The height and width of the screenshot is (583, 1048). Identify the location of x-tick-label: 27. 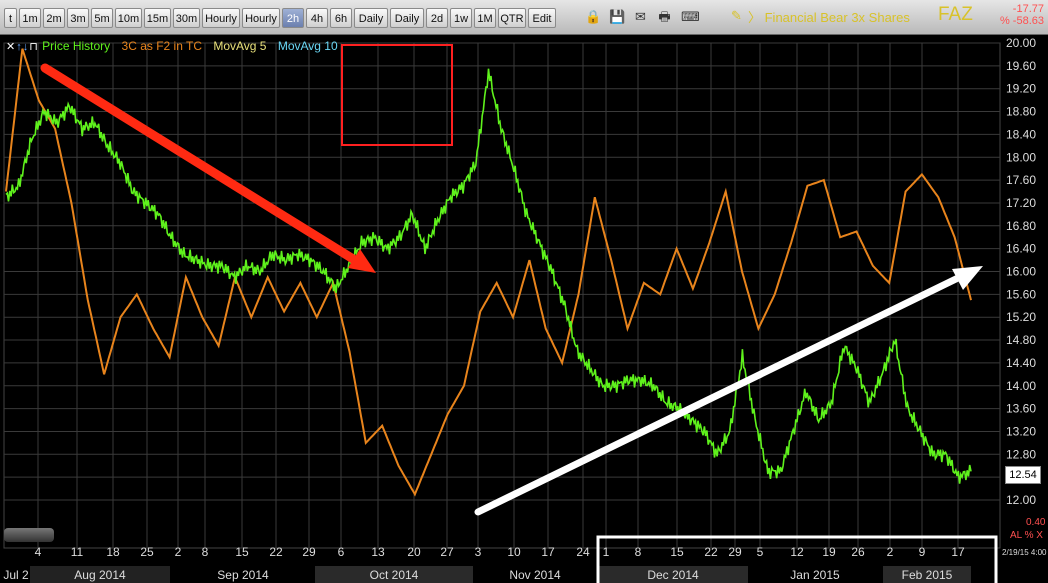
(447, 552).